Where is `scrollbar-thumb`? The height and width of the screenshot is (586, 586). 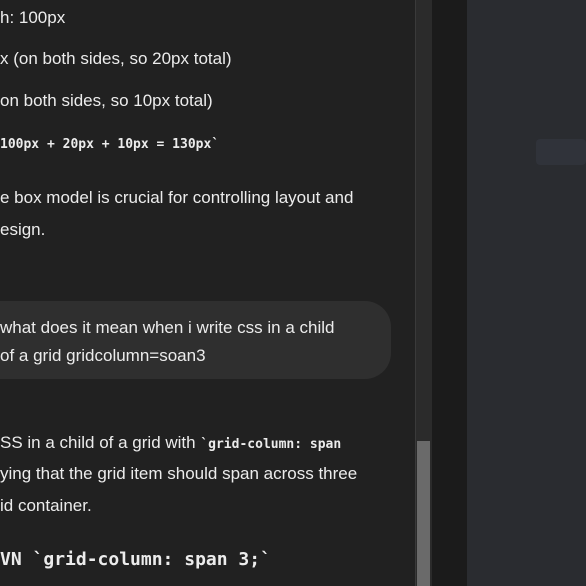 scrollbar-thumb is located at coordinates (423, 513).